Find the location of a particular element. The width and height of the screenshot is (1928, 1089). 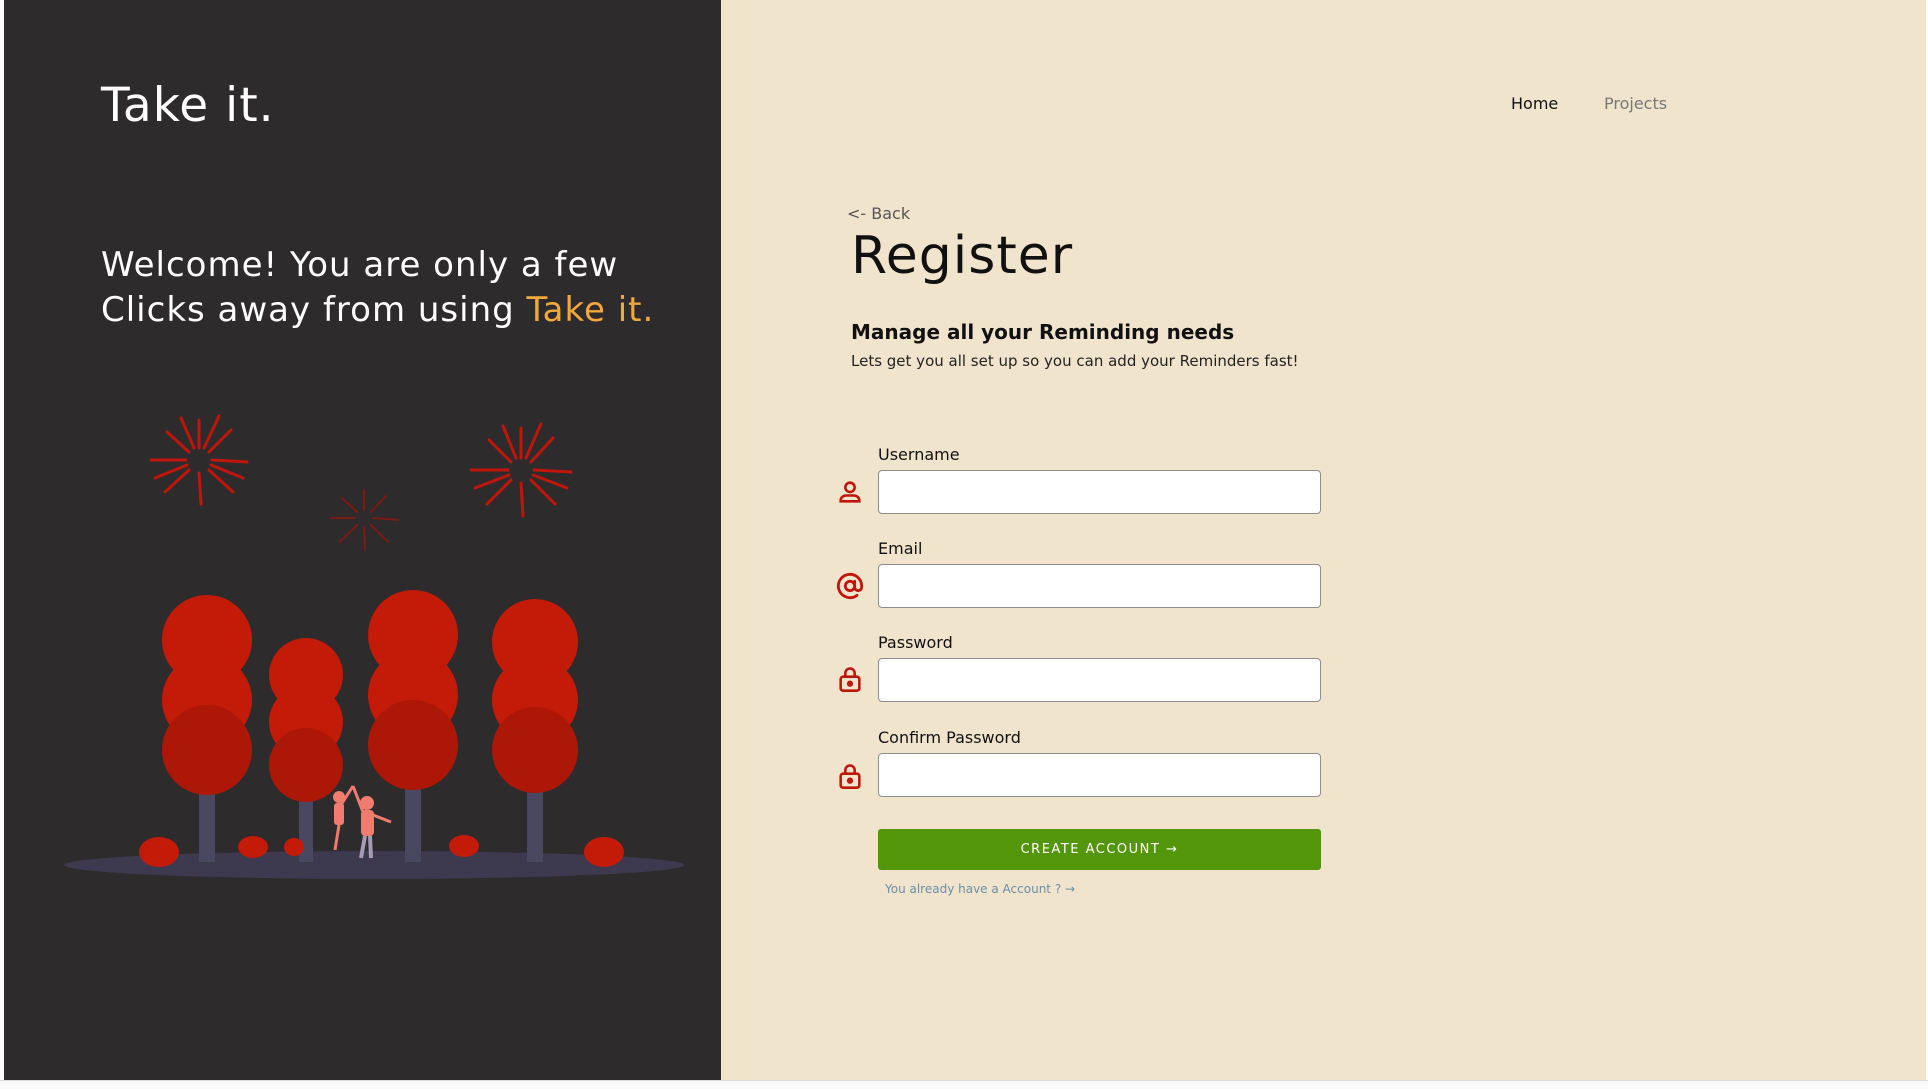

at-icon is located at coordinates (850, 586).